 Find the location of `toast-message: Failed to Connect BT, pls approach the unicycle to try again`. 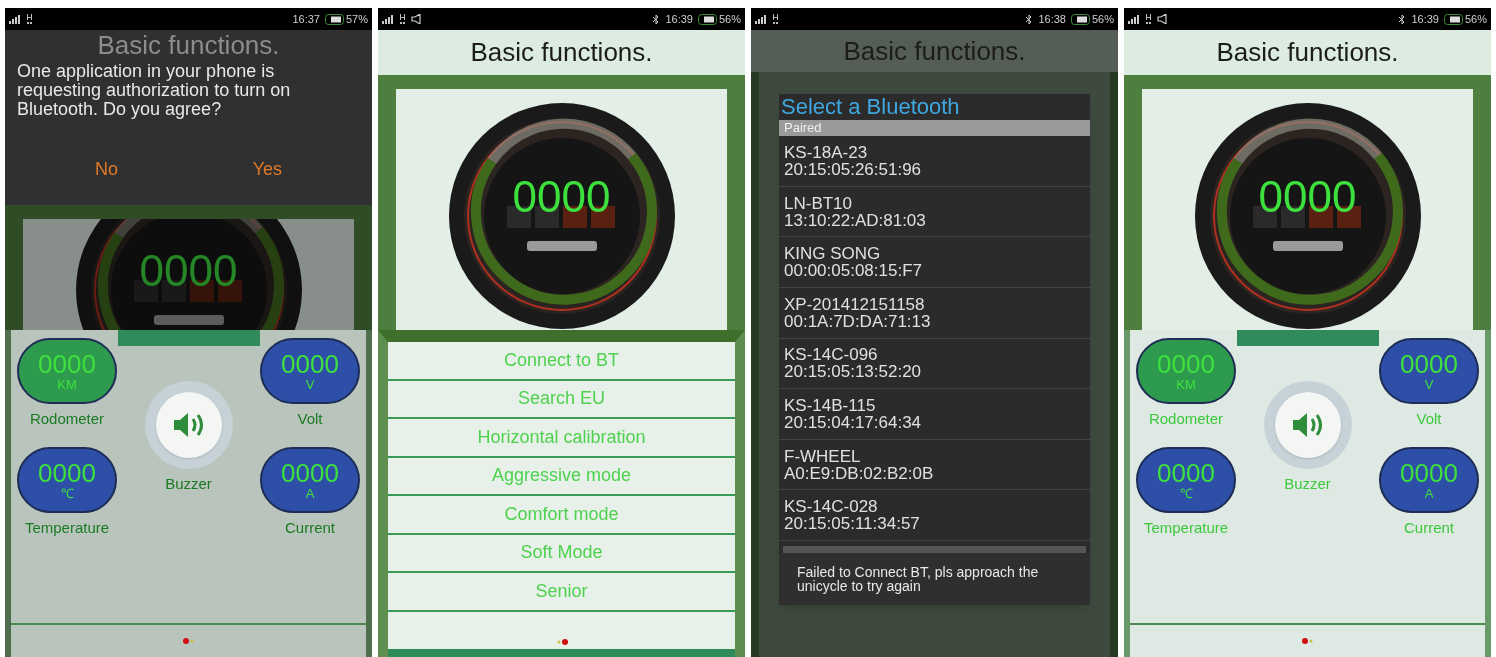

toast-message: Failed to Connect BT, pls approach the unicycle to try again is located at coordinates (934, 579).